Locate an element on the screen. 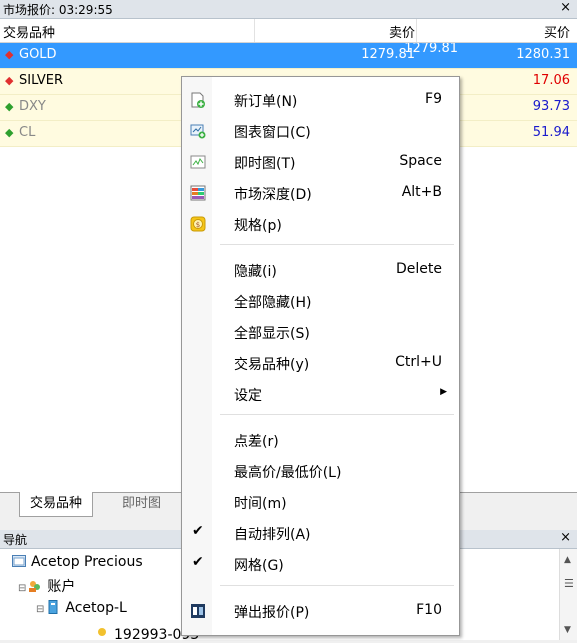 This screenshot has height=643, width=577. column-header-symbol: 交易品种 is located at coordinates (29, 31).